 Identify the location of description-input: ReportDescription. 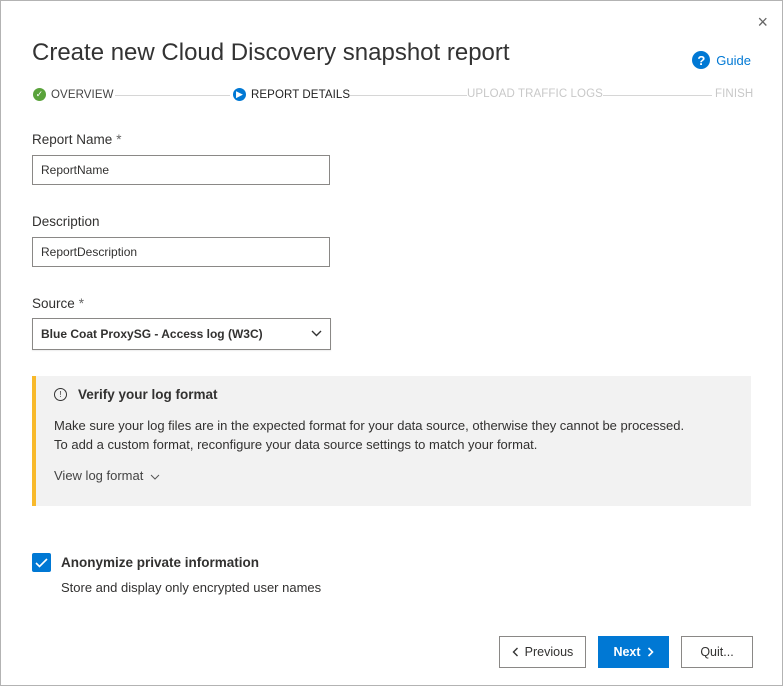
(181, 252).